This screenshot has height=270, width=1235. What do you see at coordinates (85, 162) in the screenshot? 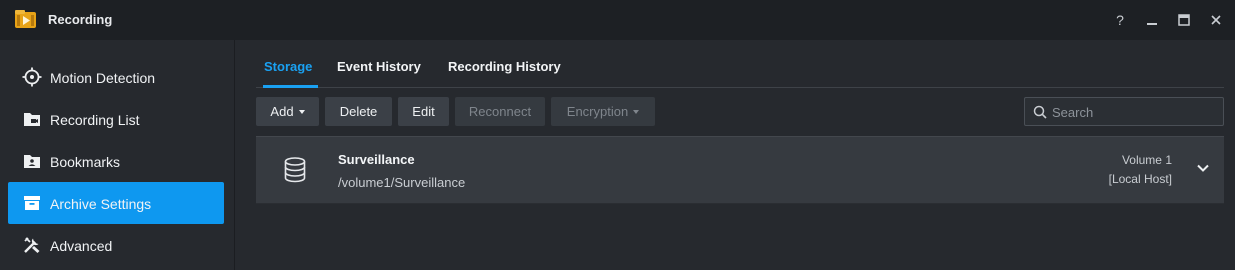
I see `sidebar-item-label: Bookmarks` at bounding box center [85, 162].